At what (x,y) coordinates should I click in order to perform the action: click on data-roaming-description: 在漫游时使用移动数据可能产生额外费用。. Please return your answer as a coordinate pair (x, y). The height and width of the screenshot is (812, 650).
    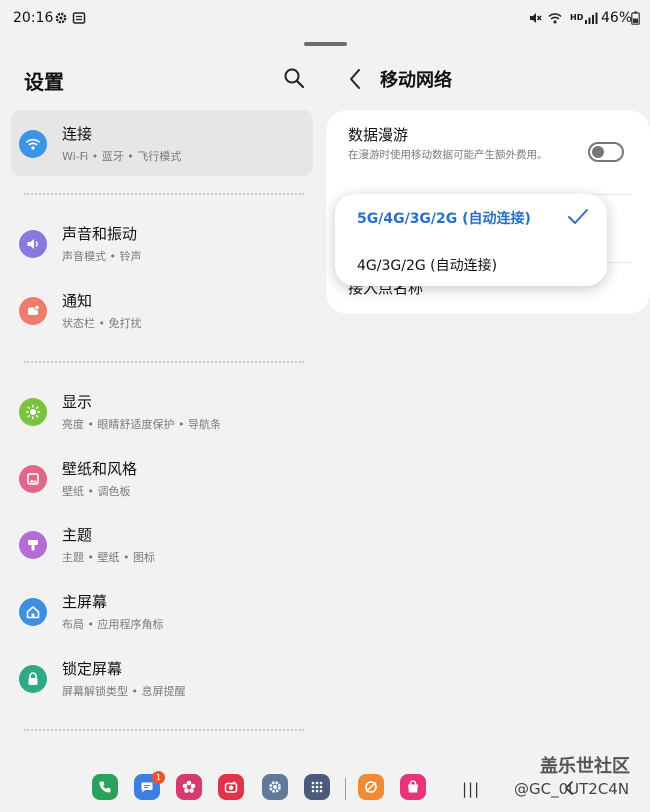
    Looking at the image, I should click on (448, 155).